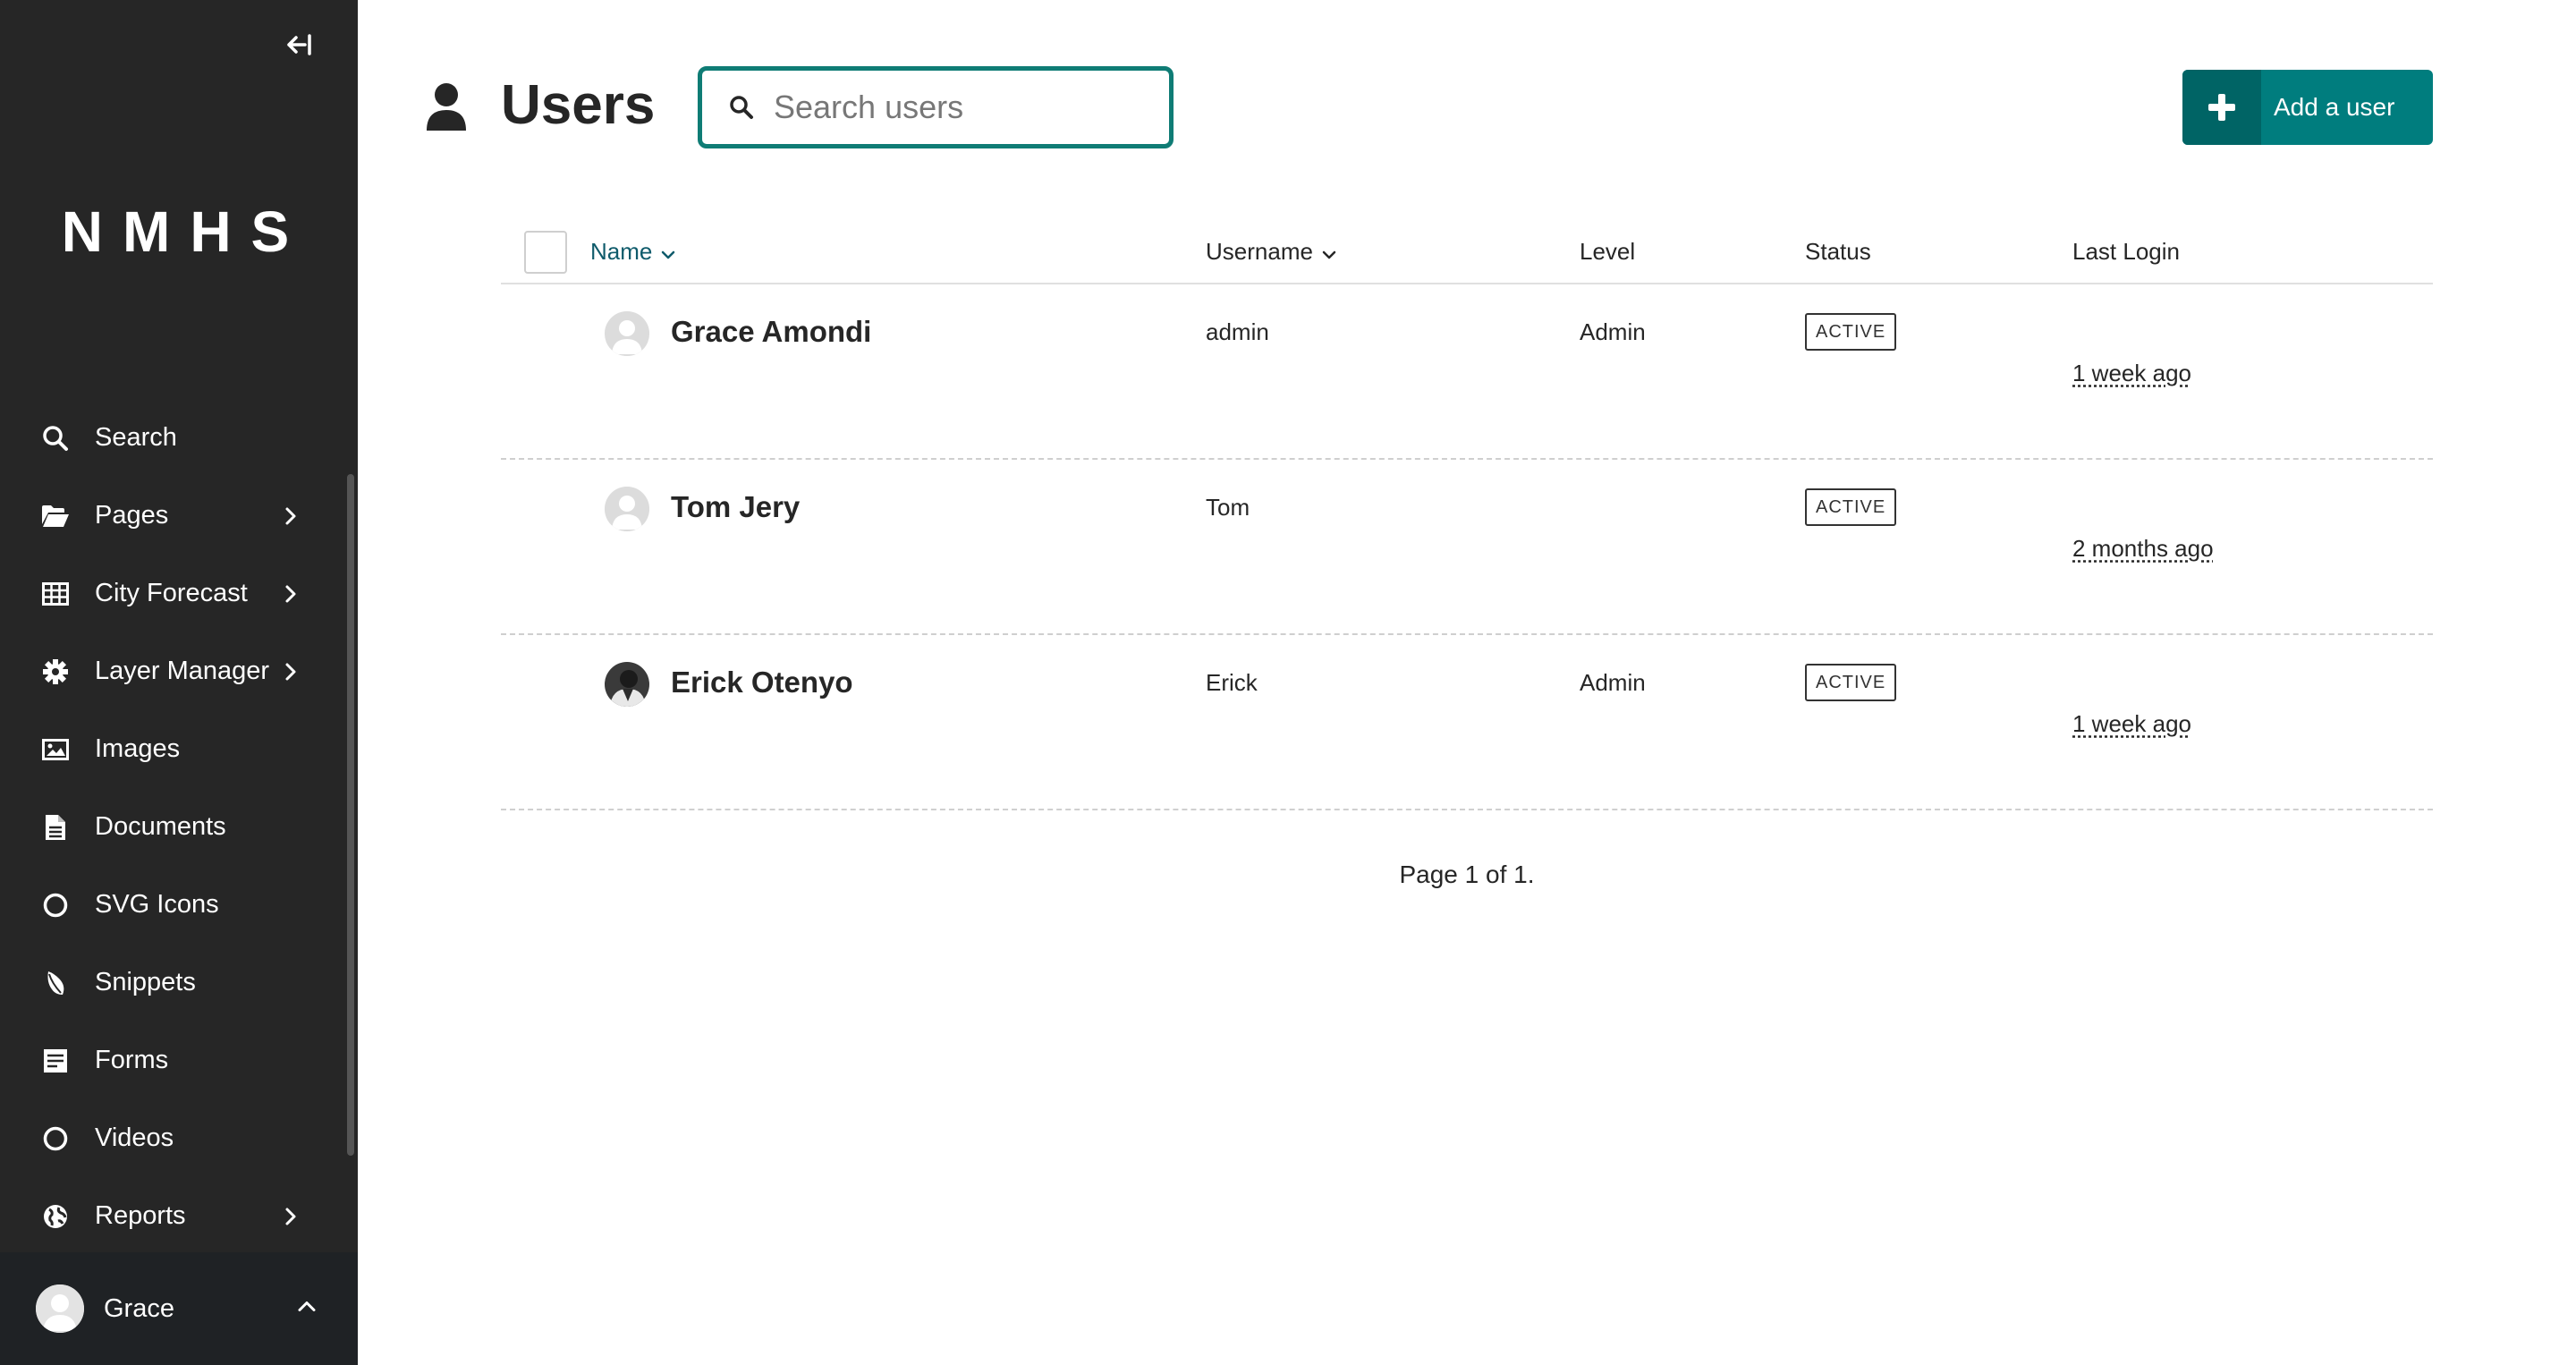 The width and height of the screenshot is (2576, 1365). I want to click on sidebar-item-label: Documents, so click(160, 826).